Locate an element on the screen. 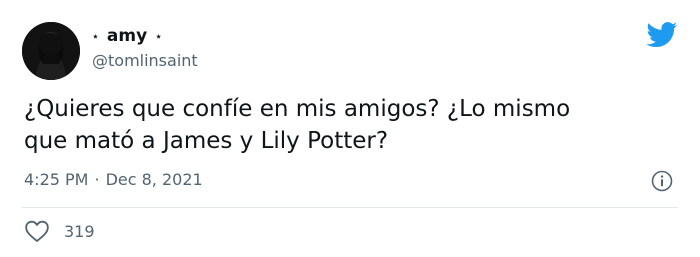 The height and width of the screenshot is (257, 700). like-count: 319 is located at coordinates (79, 231).